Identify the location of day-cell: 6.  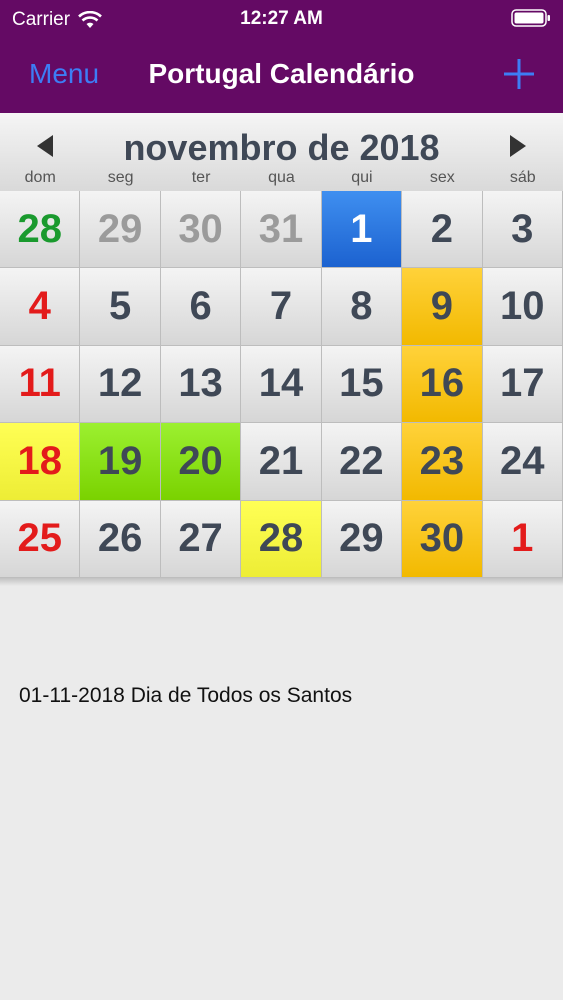
(201, 307).